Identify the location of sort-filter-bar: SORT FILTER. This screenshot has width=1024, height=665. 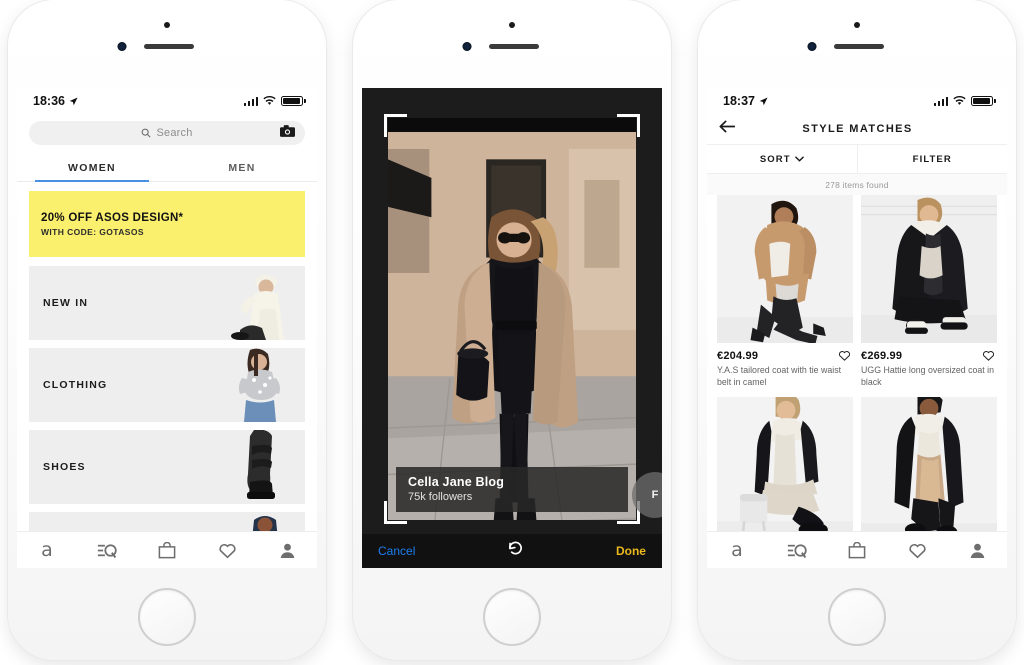
(857, 159).